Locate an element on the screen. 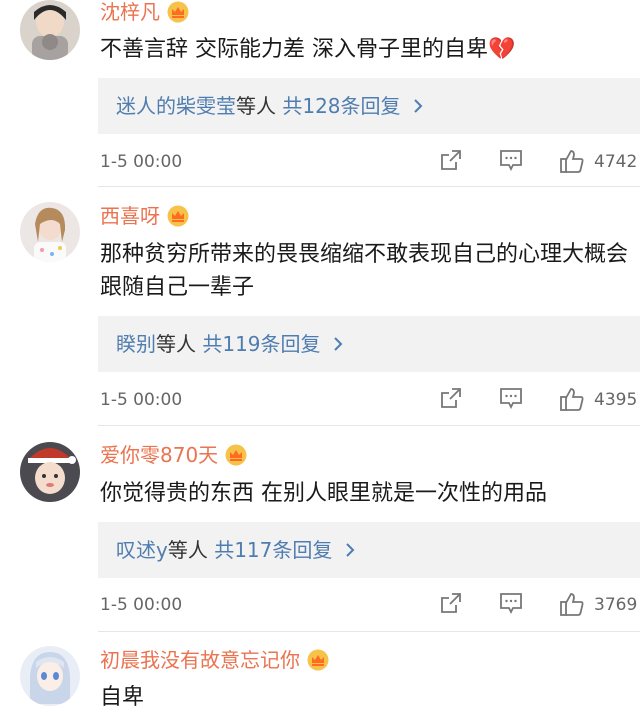 The image size is (640, 723). like-count: 4742 is located at coordinates (616, 162).